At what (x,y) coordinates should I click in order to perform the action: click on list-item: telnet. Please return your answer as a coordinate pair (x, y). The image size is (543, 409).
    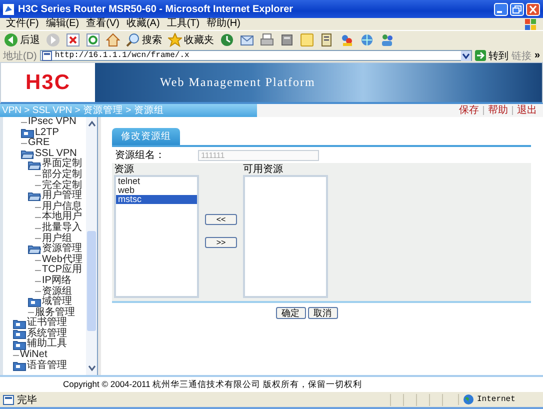
    Looking at the image, I should click on (156, 181).